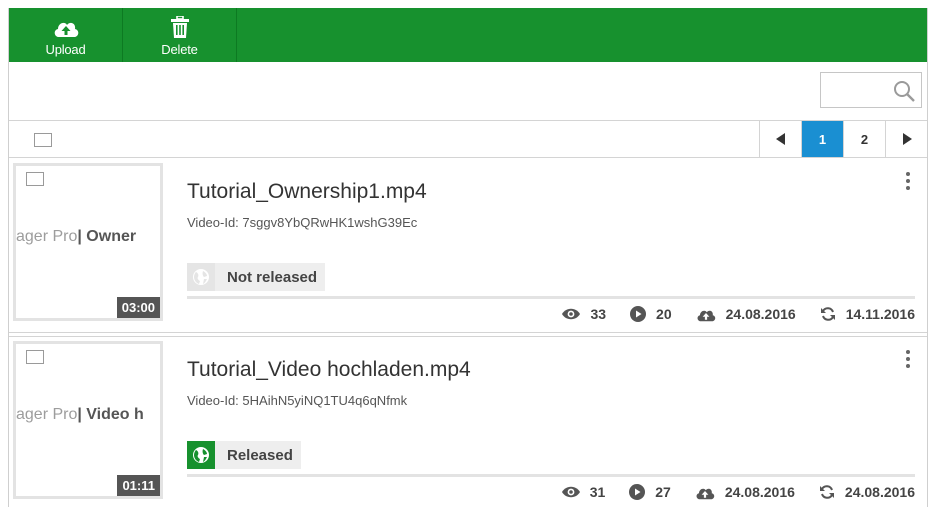 The image size is (929, 507). What do you see at coordinates (468, 35) in the screenshot?
I see `toolbar: Upload Delete` at bounding box center [468, 35].